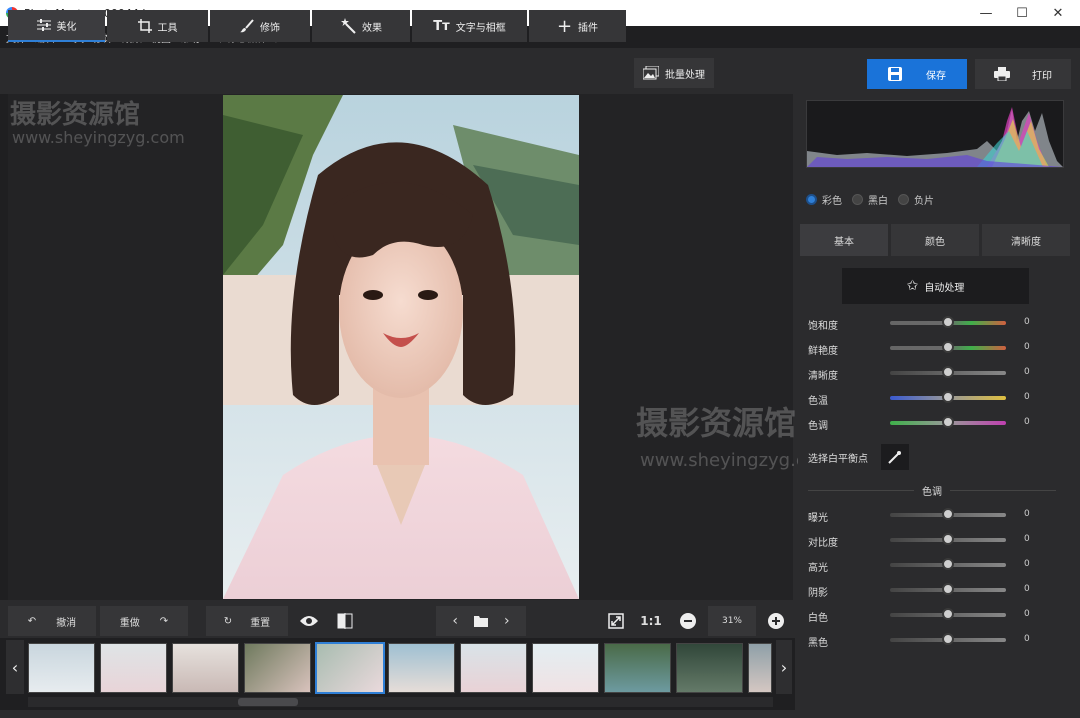  Describe the element at coordinates (928, 640) in the screenshot. I see `slider-blacks: 黑色 0` at that location.